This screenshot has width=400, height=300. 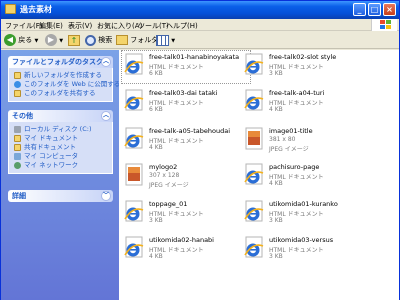 I want to click on back-button: ◀ 戻る ▼, so click(x=21, y=40).